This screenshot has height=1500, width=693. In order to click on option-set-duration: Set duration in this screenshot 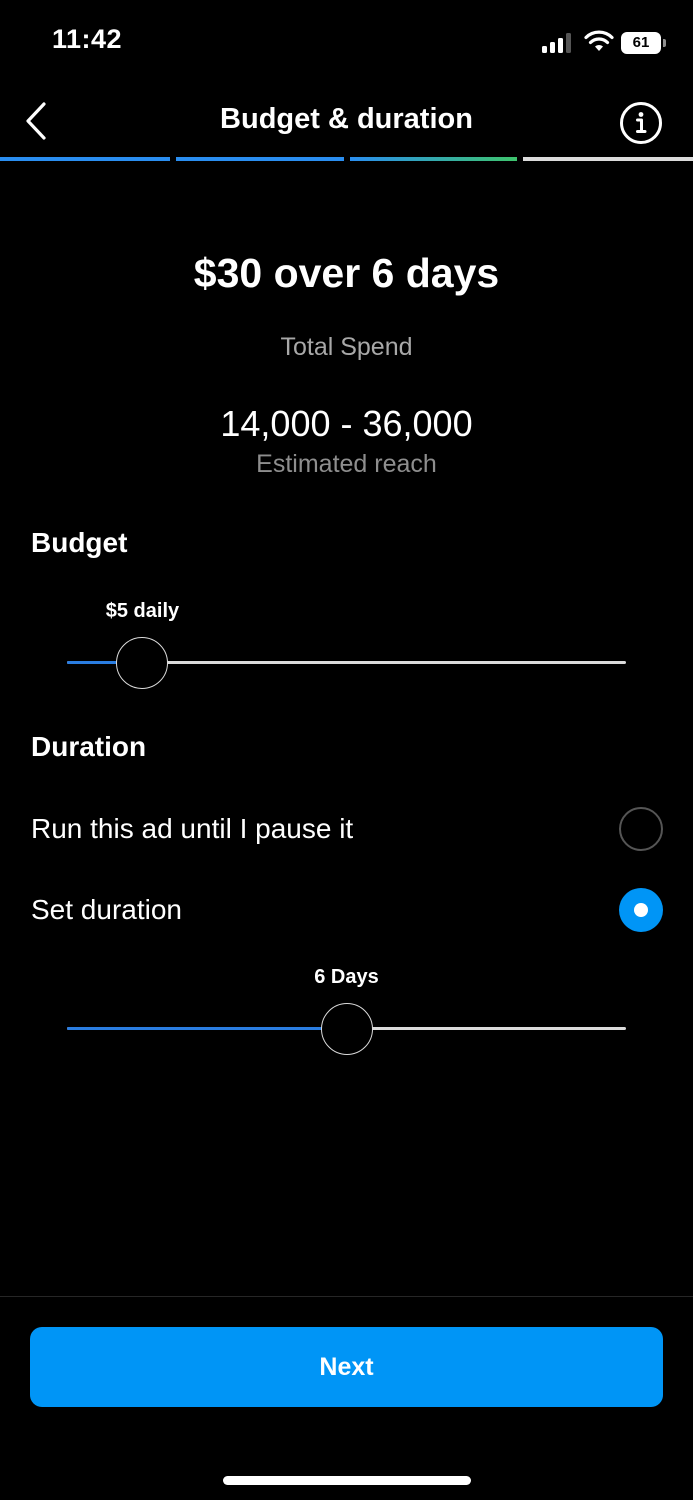, I will do `click(346, 910)`.